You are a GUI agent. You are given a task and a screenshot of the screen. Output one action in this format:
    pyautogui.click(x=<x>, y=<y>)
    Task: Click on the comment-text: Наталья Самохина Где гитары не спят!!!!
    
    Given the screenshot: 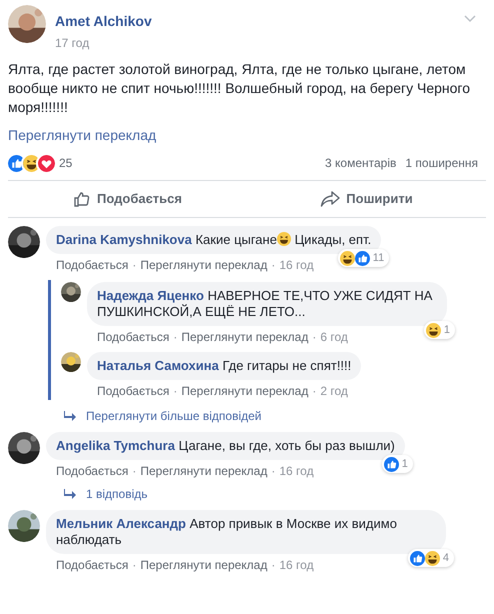 What is the action you would take?
    pyautogui.click(x=224, y=366)
    